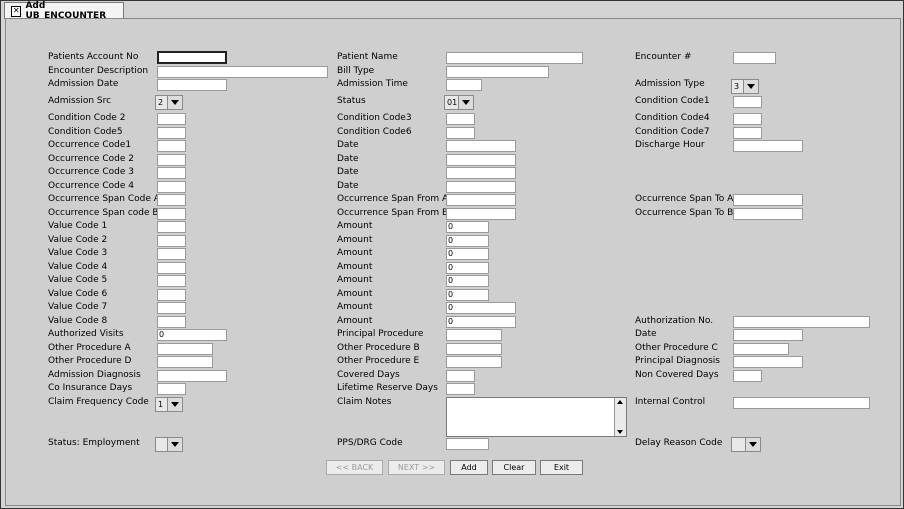 The image size is (904, 509). What do you see at coordinates (78, 267) in the screenshot?
I see `value-code4-label: Value Code 4` at bounding box center [78, 267].